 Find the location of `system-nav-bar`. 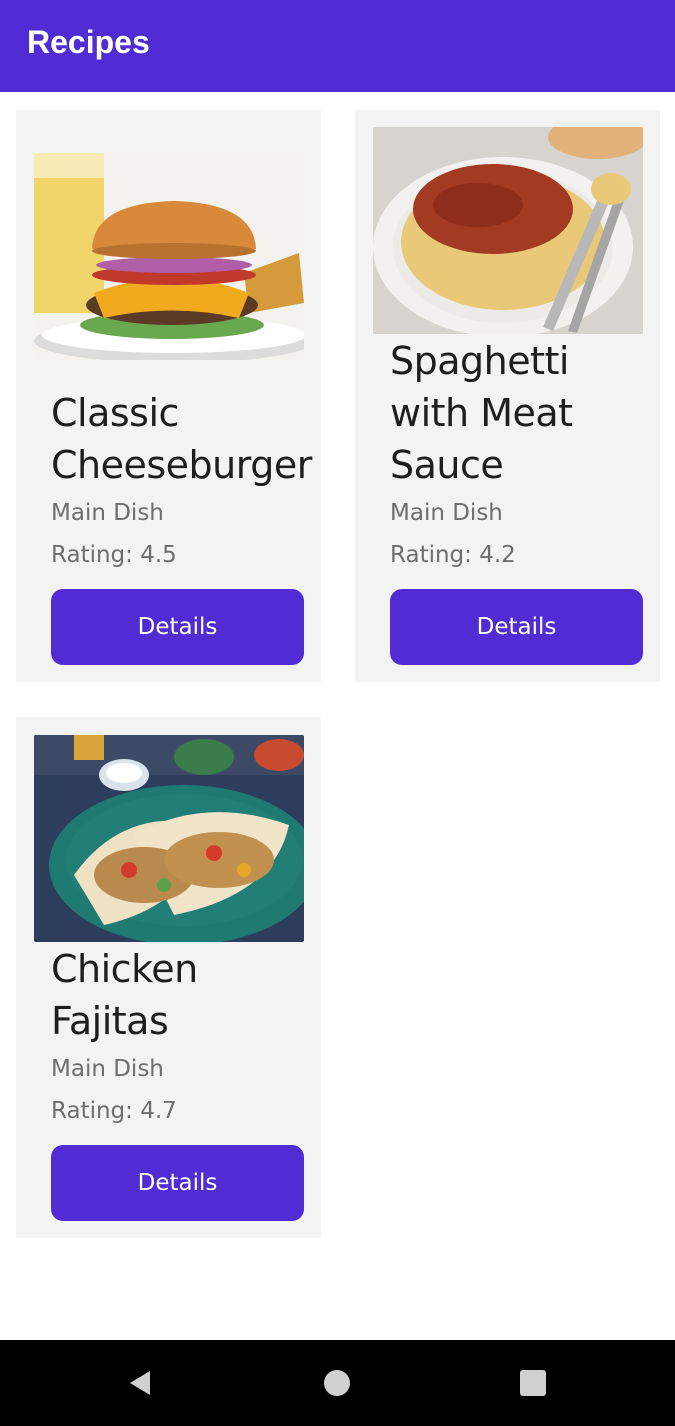

system-nav-bar is located at coordinates (337, 1383).